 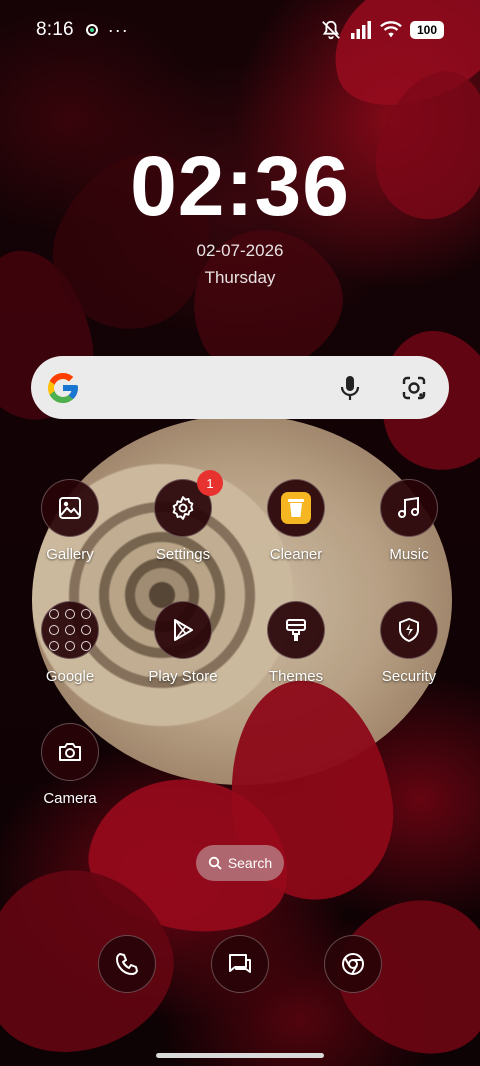 I want to click on app-themes: Themes, so click(x=296, y=644).